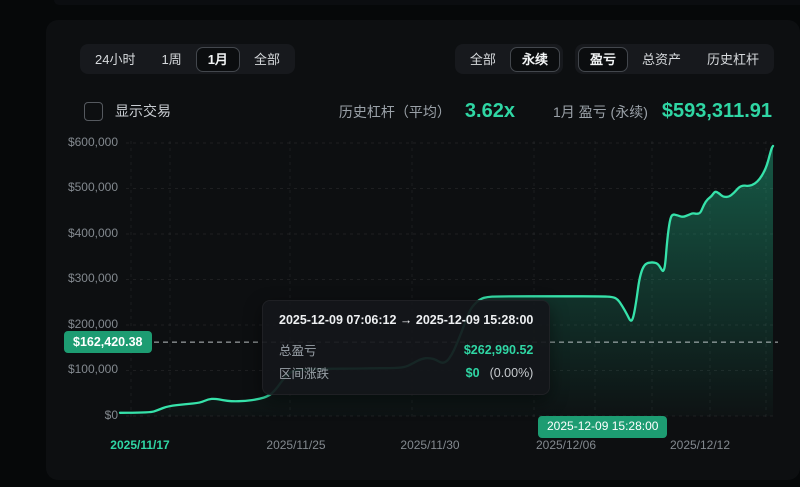 The height and width of the screenshot is (487, 800). Describe the element at coordinates (498, 349) in the screenshot. I see `tooltip-value: $262,990.52` at that location.